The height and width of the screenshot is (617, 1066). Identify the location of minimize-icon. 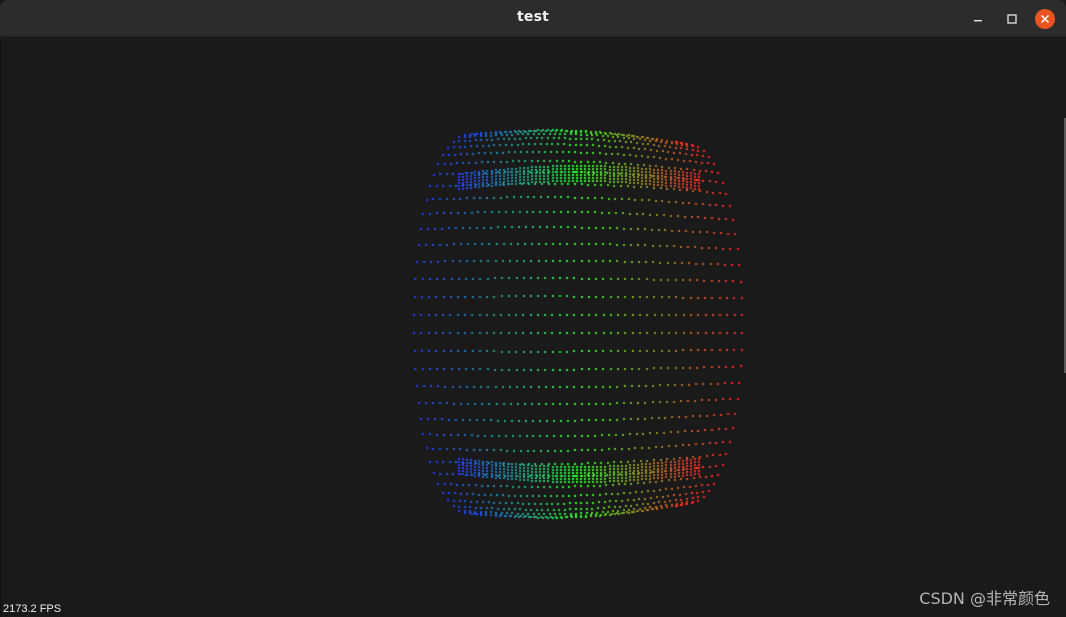
(978, 21).